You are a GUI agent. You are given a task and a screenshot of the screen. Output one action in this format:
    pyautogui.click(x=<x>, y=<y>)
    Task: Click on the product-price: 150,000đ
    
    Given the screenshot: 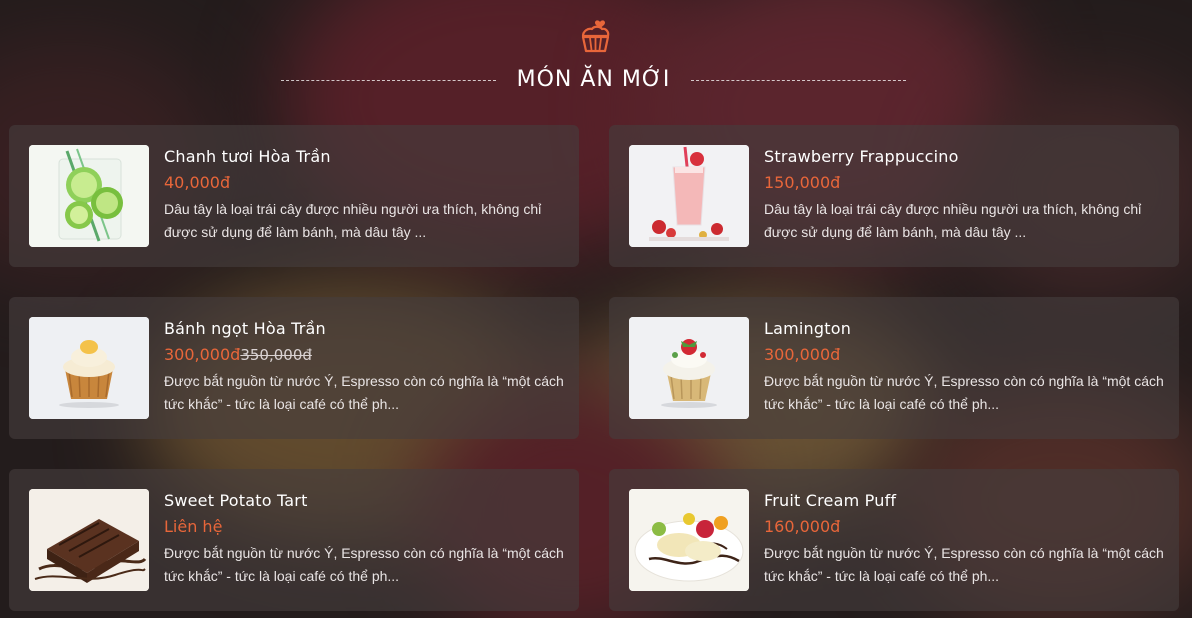 What is the action you would take?
    pyautogui.click(x=802, y=182)
    